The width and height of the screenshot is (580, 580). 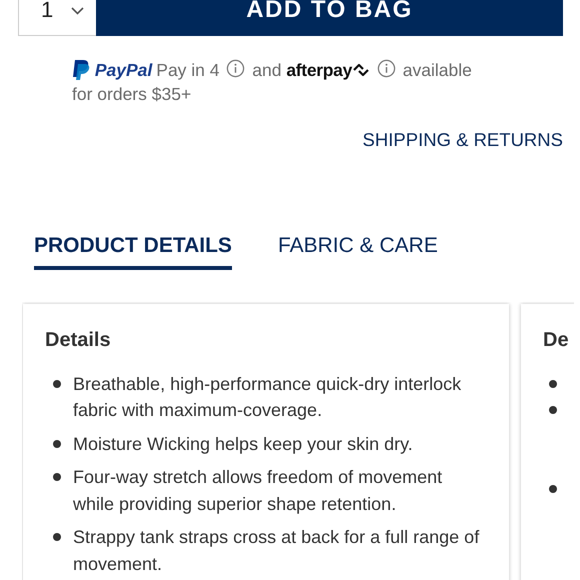 What do you see at coordinates (133, 252) in the screenshot?
I see `tab: PRODUCT DETAILS` at bounding box center [133, 252].